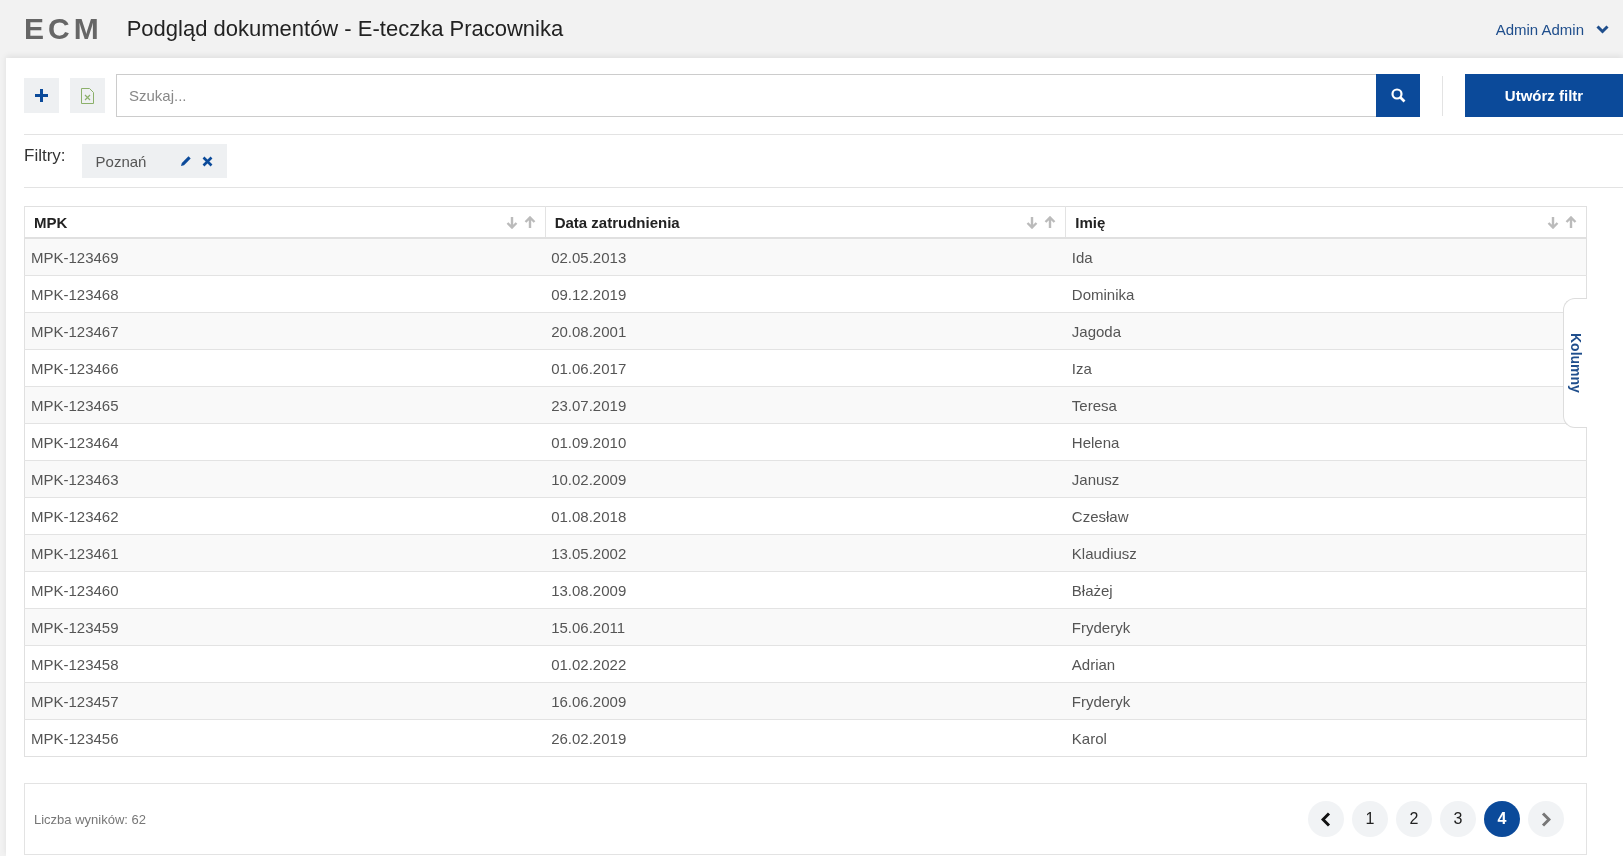  I want to click on table-cell: MPK-123456, so click(285, 738).